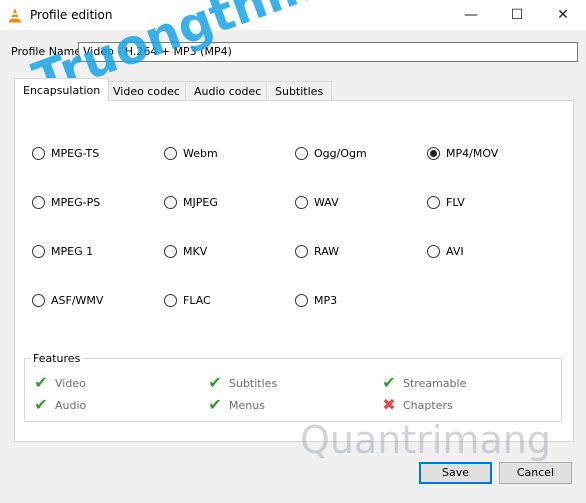 This screenshot has width=586, height=503. Describe the element at coordinates (517, 15) in the screenshot. I see `maximize-button: ☐` at that location.